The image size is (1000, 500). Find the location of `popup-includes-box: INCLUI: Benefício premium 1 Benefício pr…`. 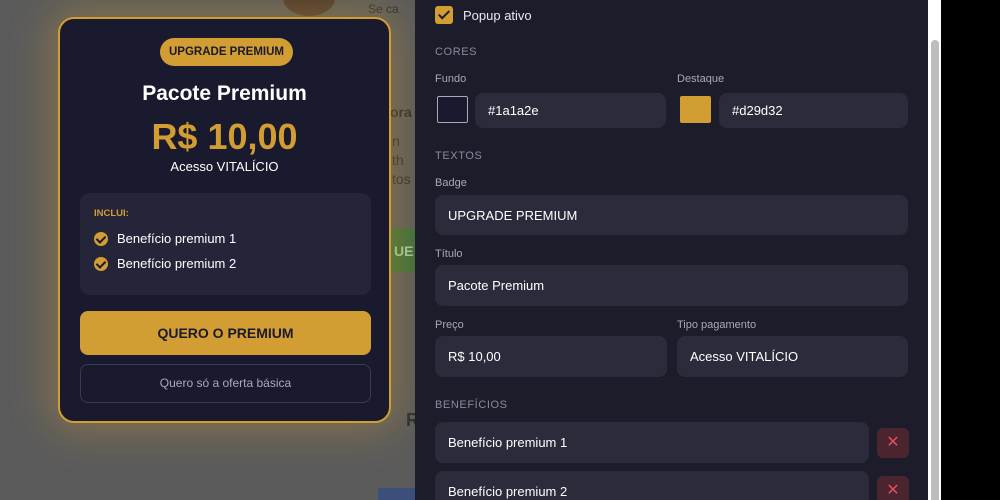

popup-includes-box: INCLUI: Benefício premium 1 Benefício pr… is located at coordinates (225, 244).